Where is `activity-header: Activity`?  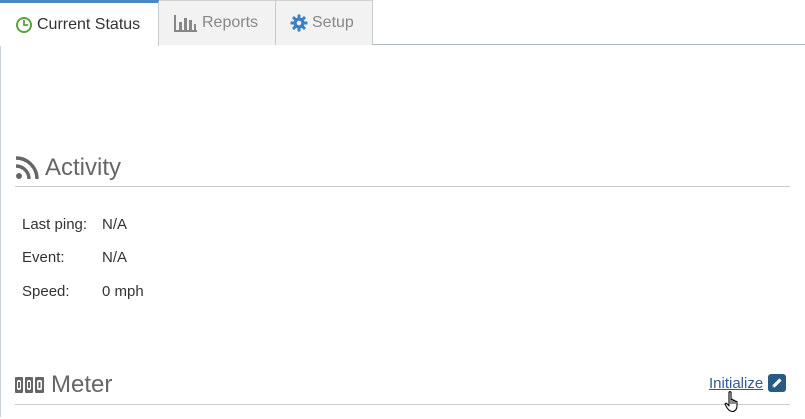 activity-header: Activity is located at coordinates (402, 168).